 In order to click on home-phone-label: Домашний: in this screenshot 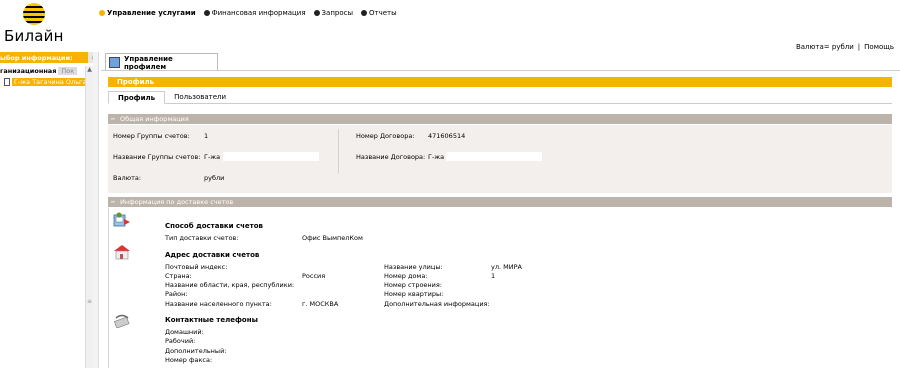, I will do `click(184, 332)`.